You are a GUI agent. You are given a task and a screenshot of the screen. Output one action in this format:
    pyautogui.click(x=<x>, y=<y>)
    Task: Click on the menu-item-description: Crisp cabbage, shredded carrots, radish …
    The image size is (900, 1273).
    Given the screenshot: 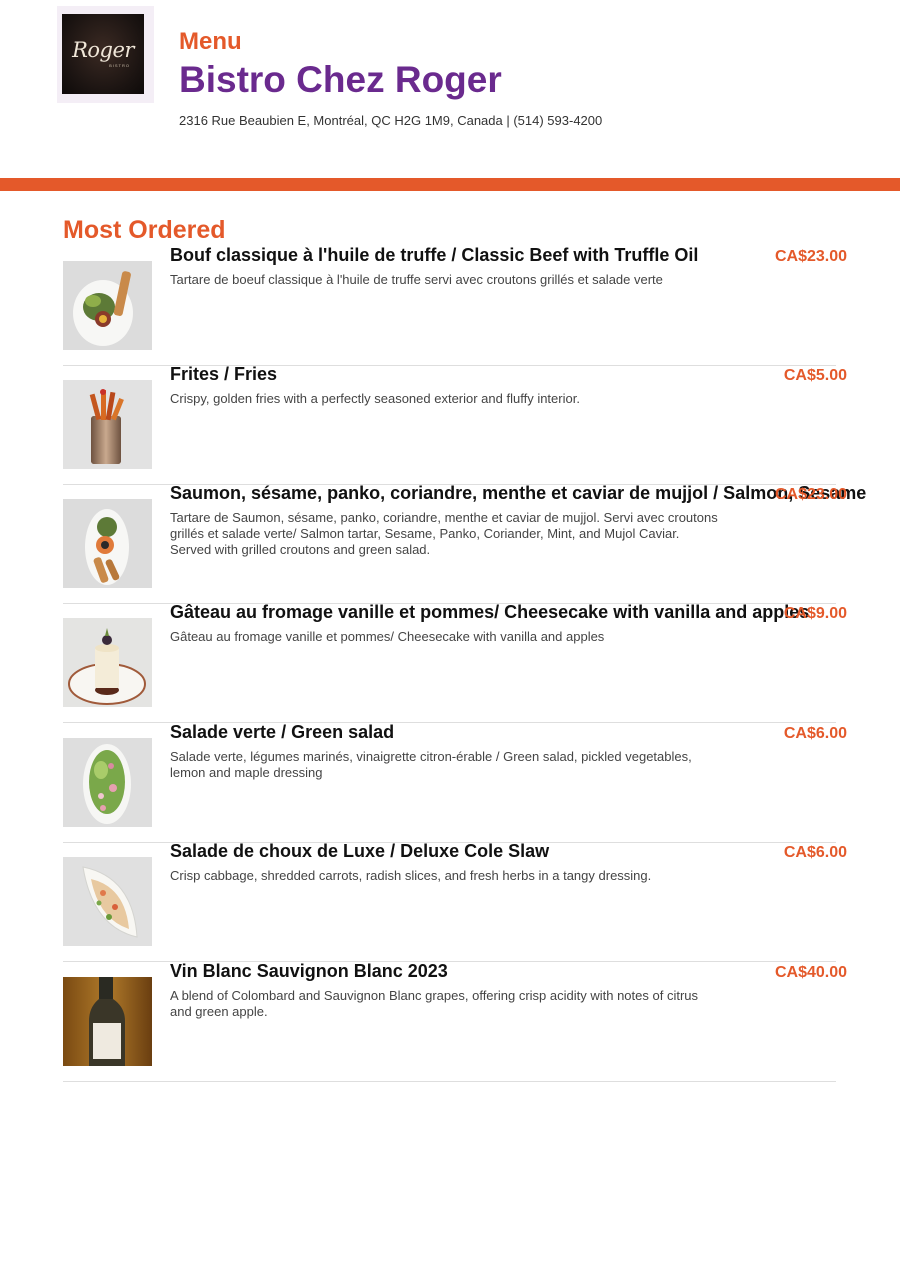 What is the action you would take?
    pyautogui.click(x=411, y=875)
    